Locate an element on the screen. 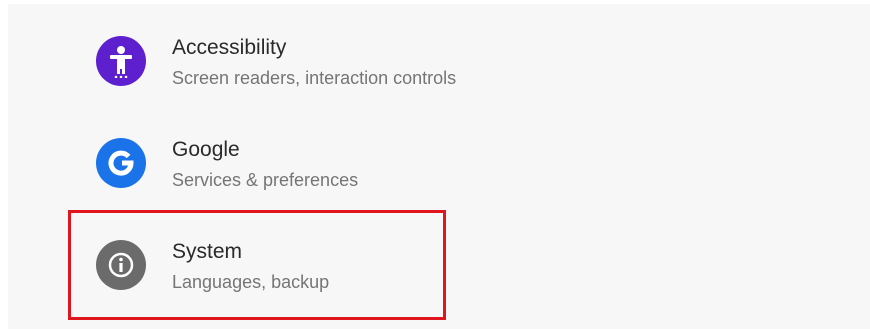 The image size is (870, 329). settings-item-subtitle: Services & preferences is located at coordinates (265, 180).